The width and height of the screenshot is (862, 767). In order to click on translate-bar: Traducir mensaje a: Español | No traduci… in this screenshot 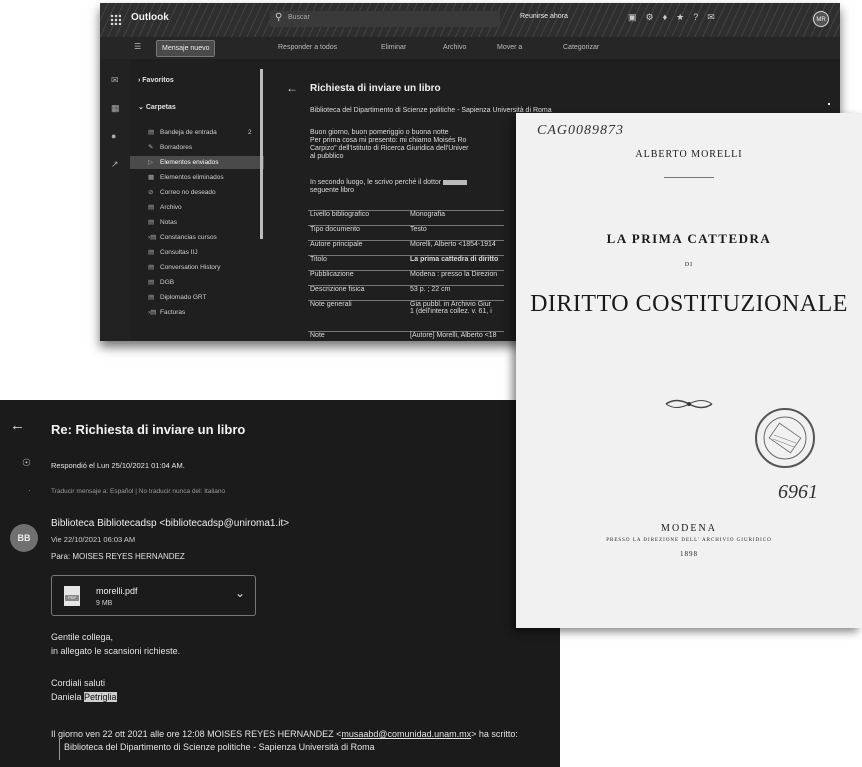, I will do `click(138, 491)`.